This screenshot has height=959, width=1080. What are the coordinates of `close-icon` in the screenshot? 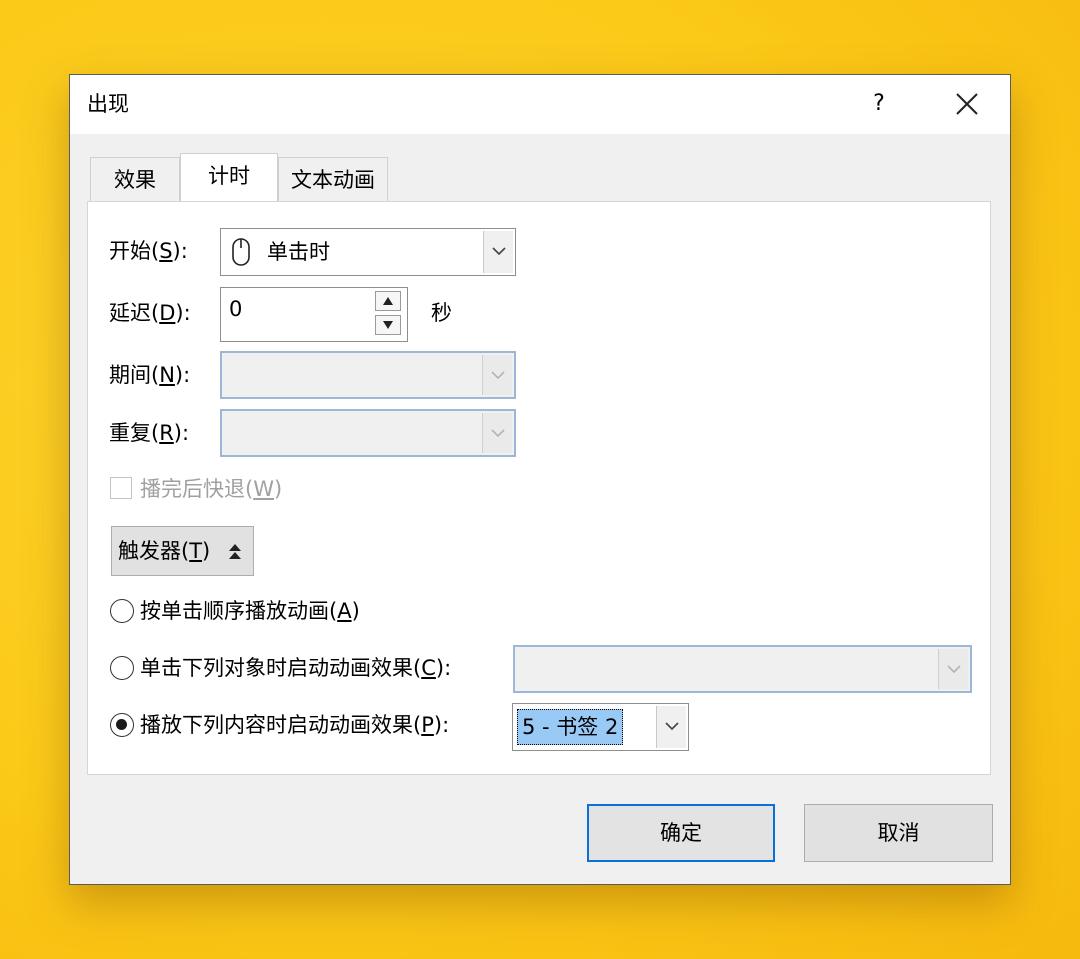 It's located at (967, 104).